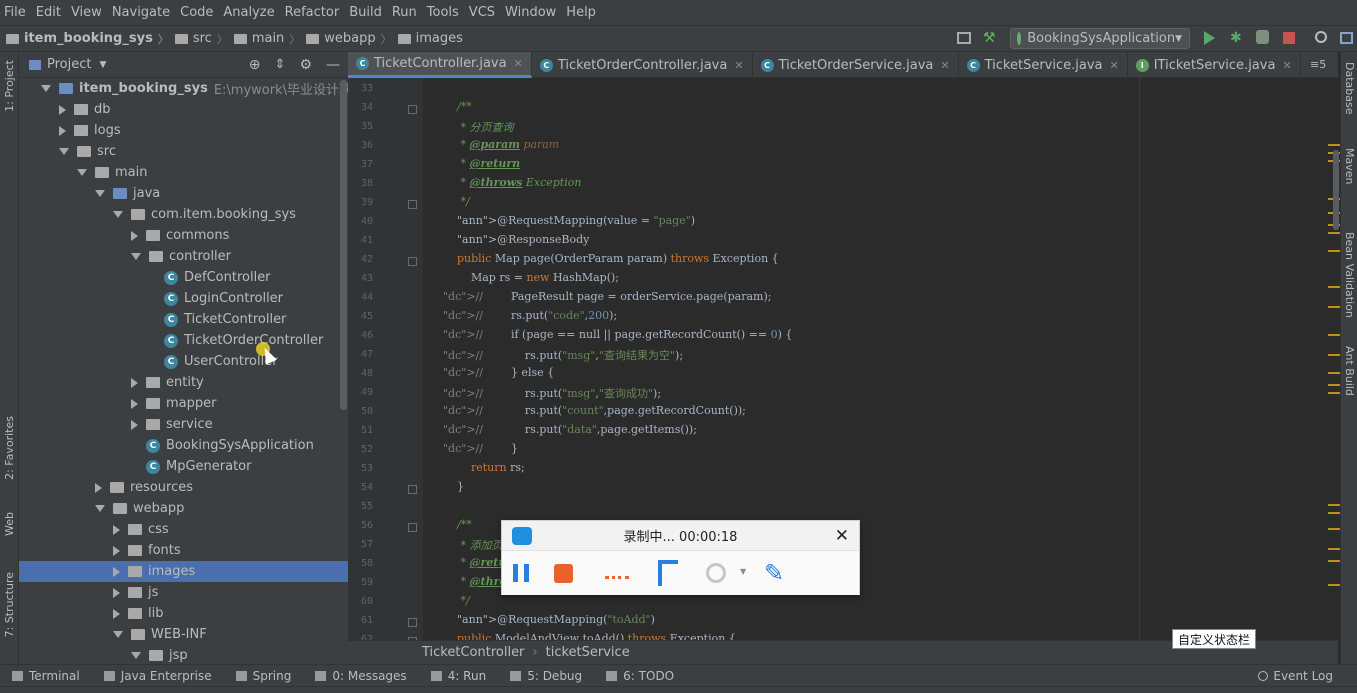  Describe the element at coordinates (1100, 38) in the screenshot. I see `run-configuration-select: BookingSysApplication ▼` at that location.